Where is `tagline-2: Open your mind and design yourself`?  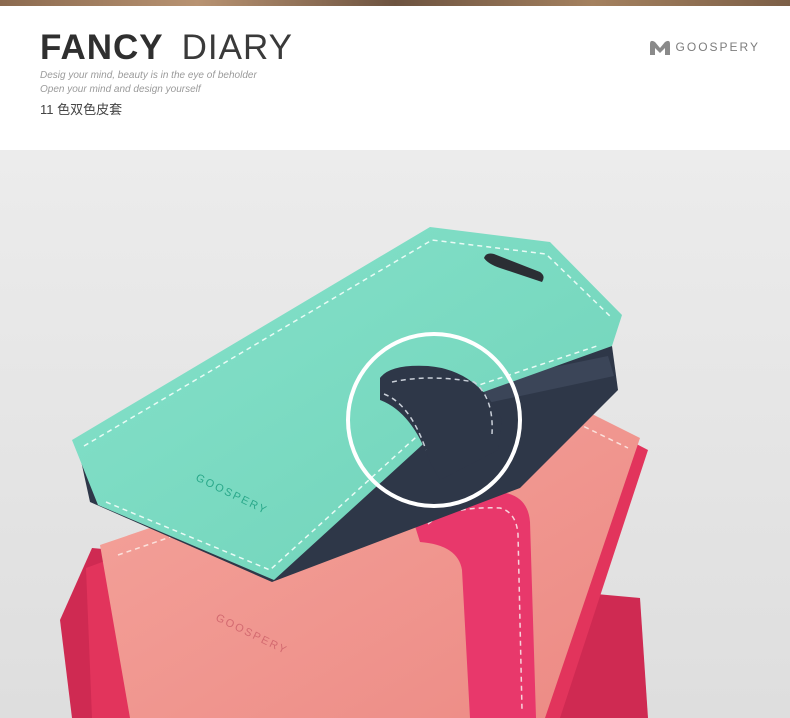
tagline-2: Open your mind and design yourself is located at coordinates (120, 89).